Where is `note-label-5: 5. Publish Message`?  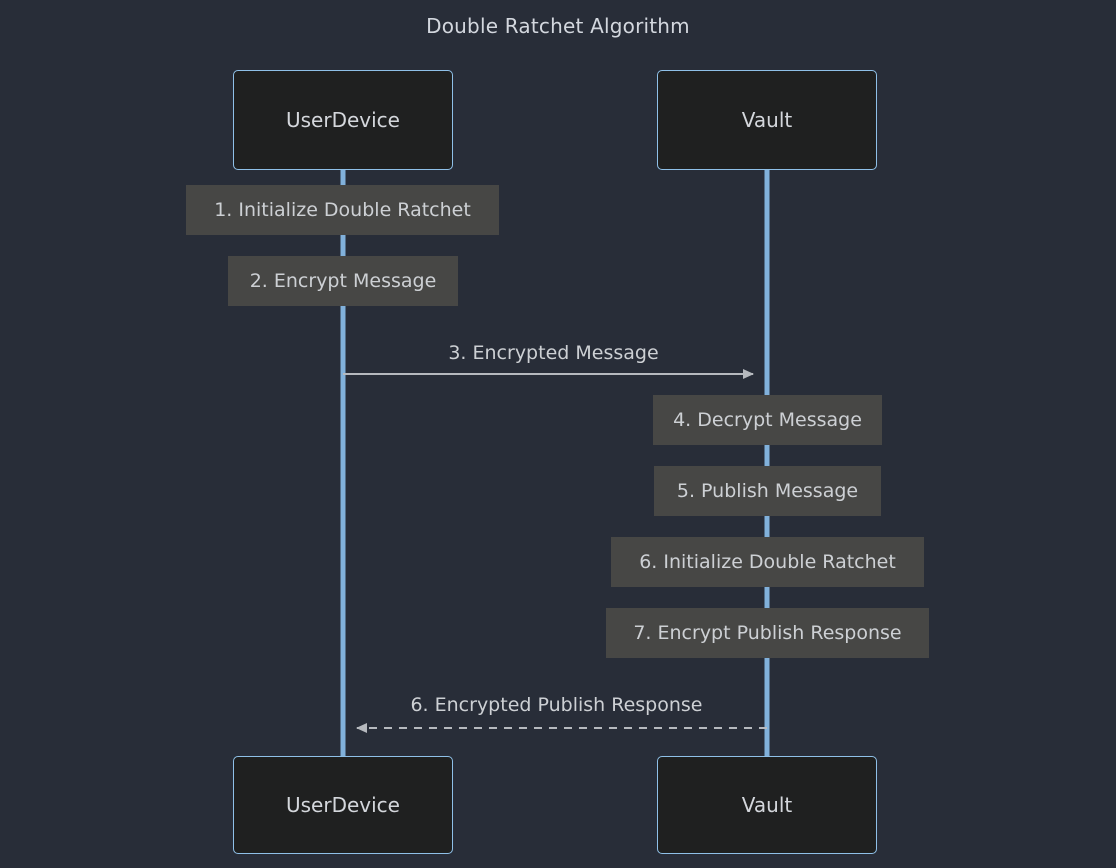
note-label-5: 5. Publish Message is located at coordinates (767, 491).